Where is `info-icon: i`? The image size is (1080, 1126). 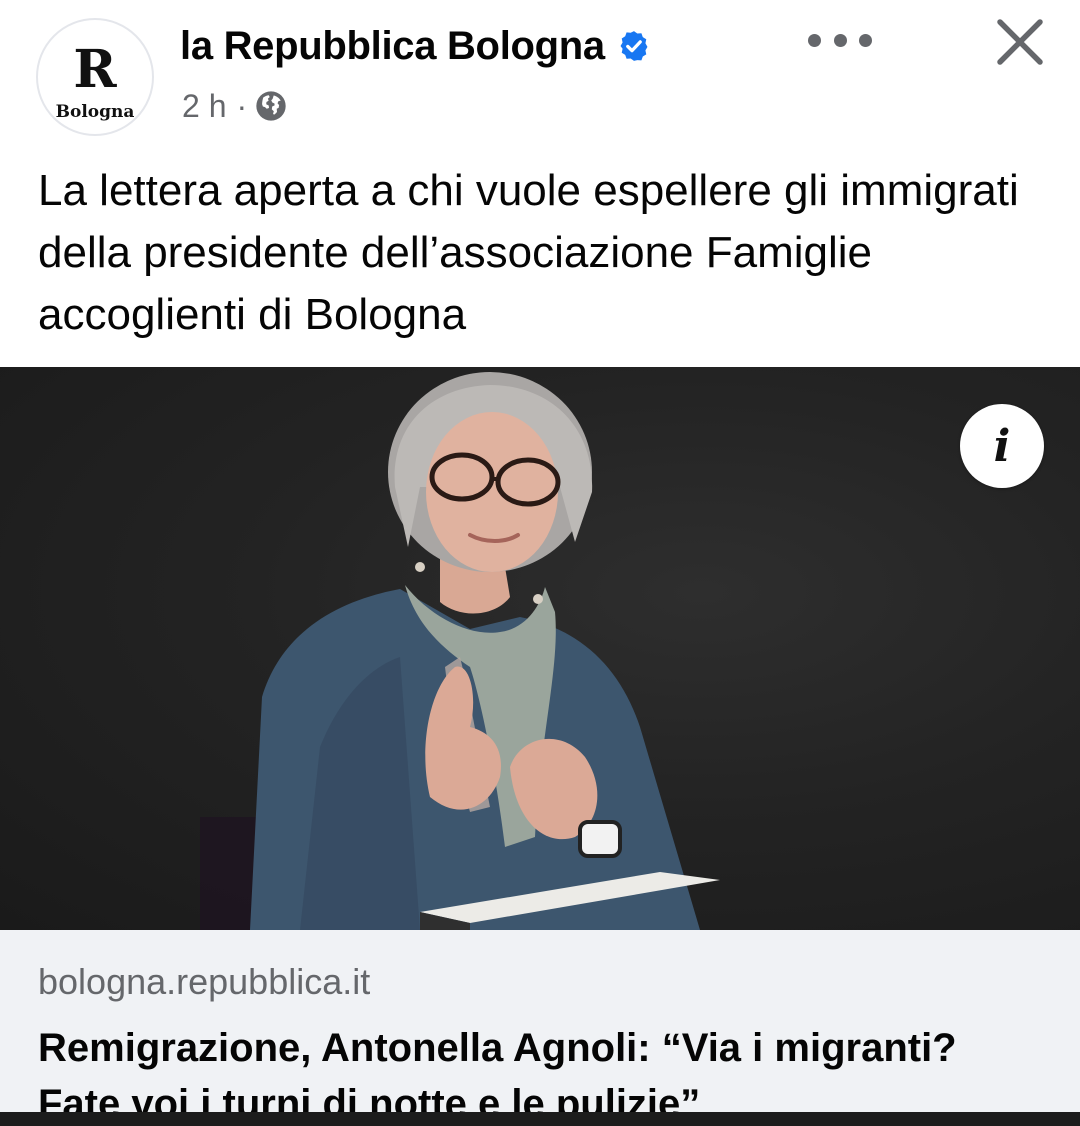 info-icon: i is located at coordinates (1002, 446).